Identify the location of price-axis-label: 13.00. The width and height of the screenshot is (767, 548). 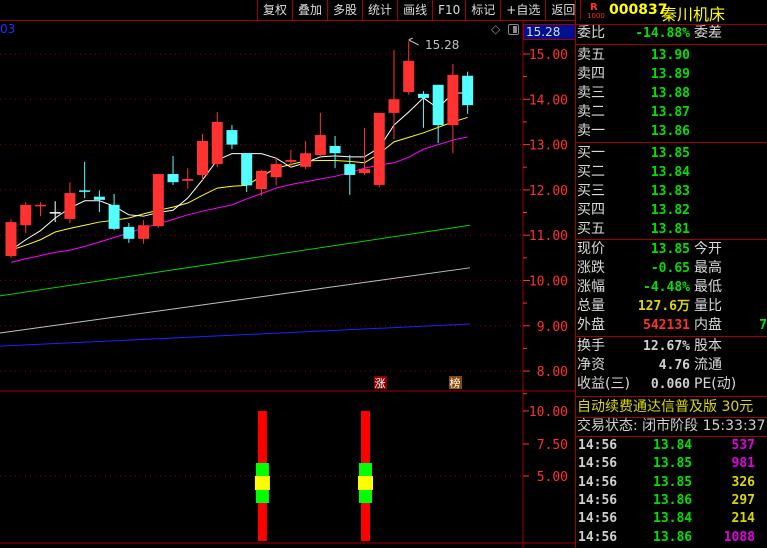
(548, 146).